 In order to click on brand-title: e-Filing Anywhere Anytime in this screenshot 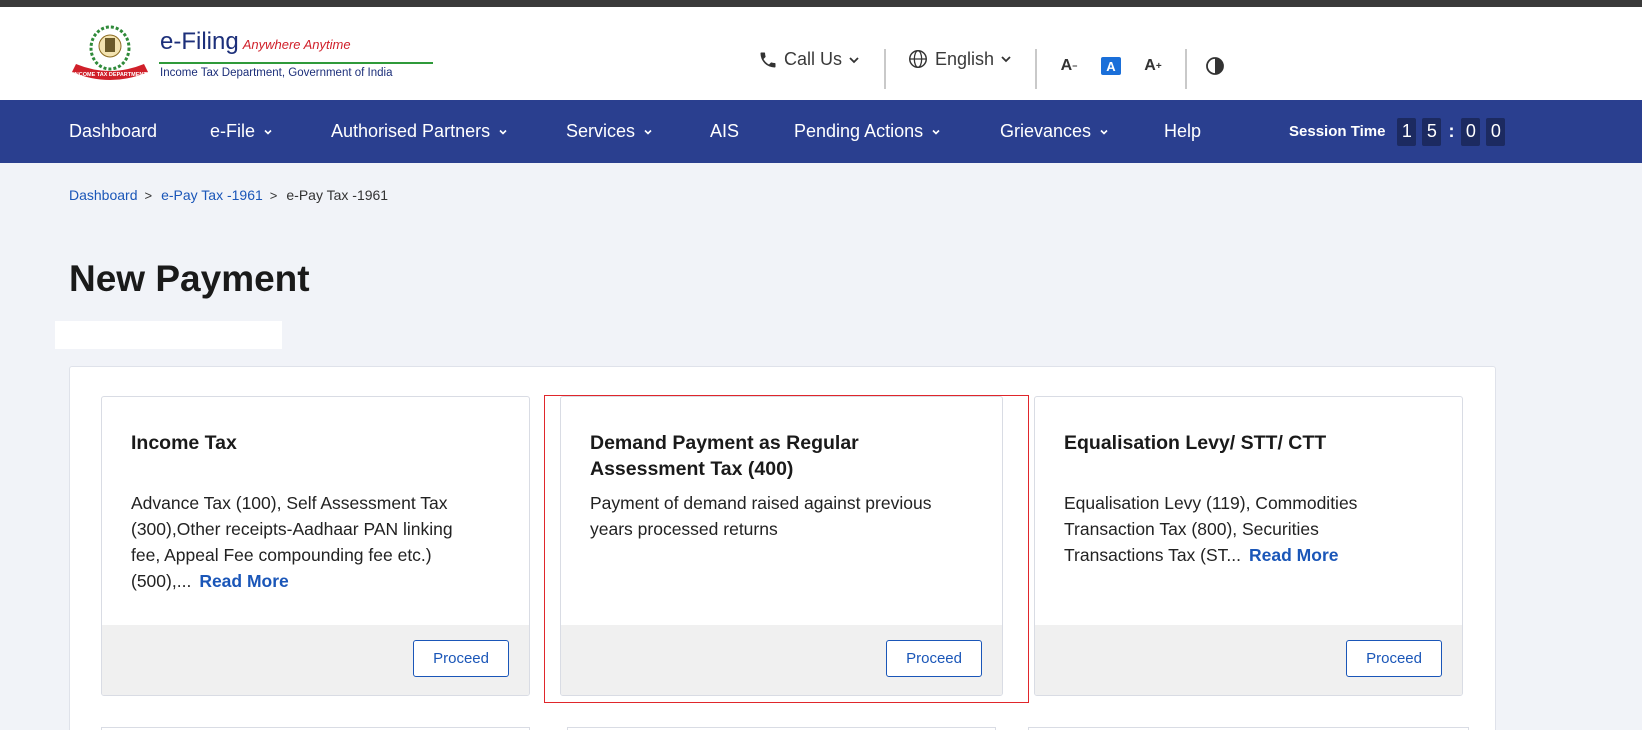, I will do `click(255, 41)`.